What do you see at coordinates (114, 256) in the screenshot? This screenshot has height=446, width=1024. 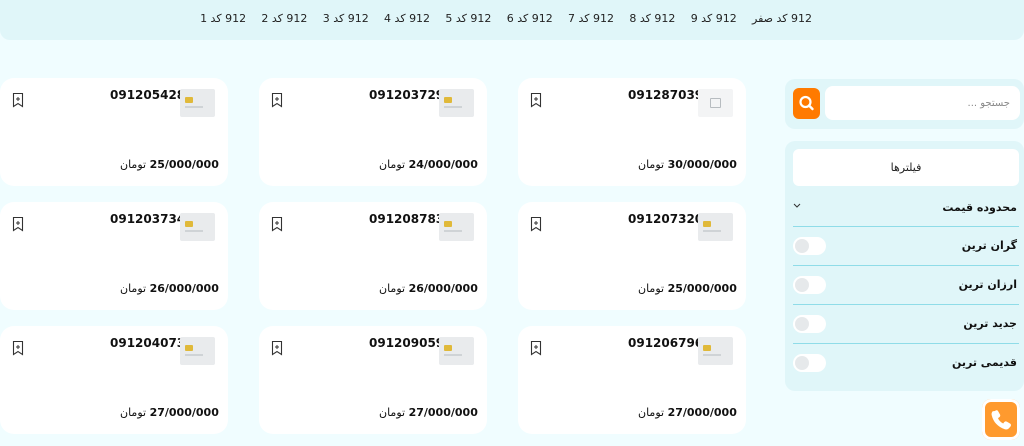 I see `sim-card-listing: 09120373491 26/000/000 تومان` at bounding box center [114, 256].